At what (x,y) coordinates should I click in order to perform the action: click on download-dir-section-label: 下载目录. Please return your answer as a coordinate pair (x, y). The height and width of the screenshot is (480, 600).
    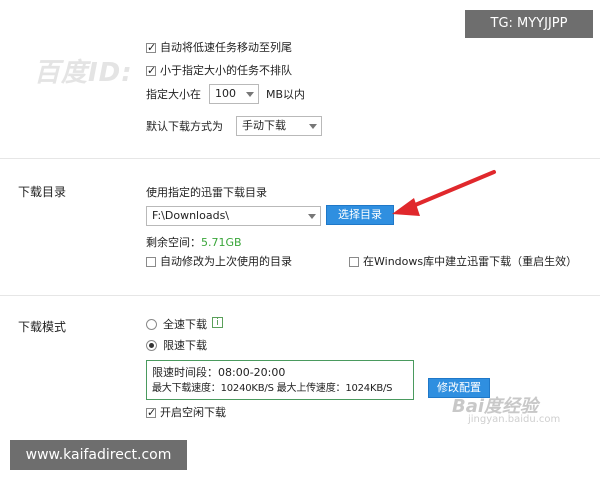
    Looking at the image, I should click on (42, 192).